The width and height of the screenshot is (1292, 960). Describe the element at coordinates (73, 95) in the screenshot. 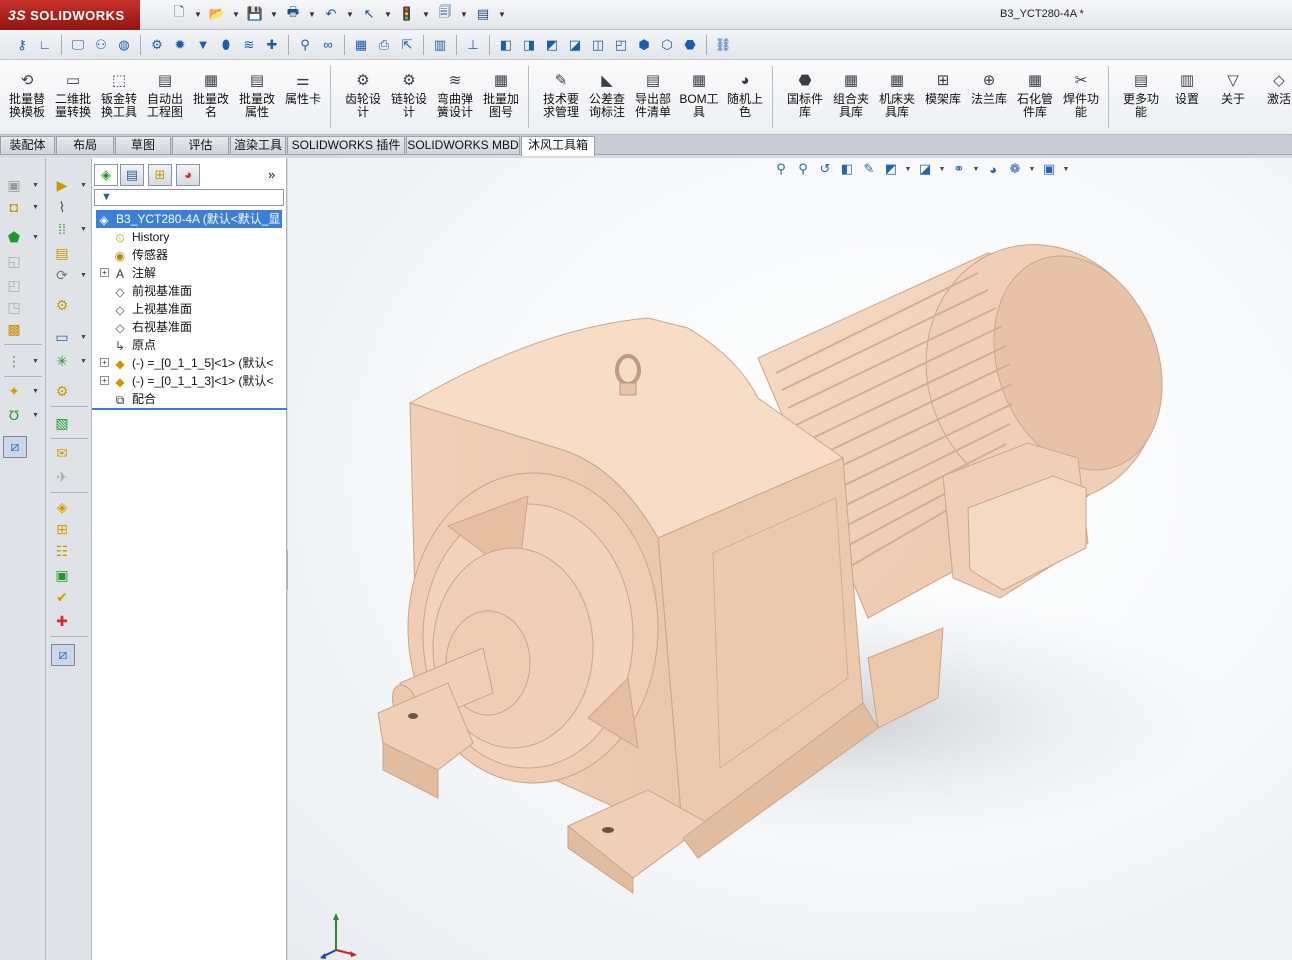

I see `cmd-2d-batch-convert-button: ▭ 二维批 量转换` at that location.